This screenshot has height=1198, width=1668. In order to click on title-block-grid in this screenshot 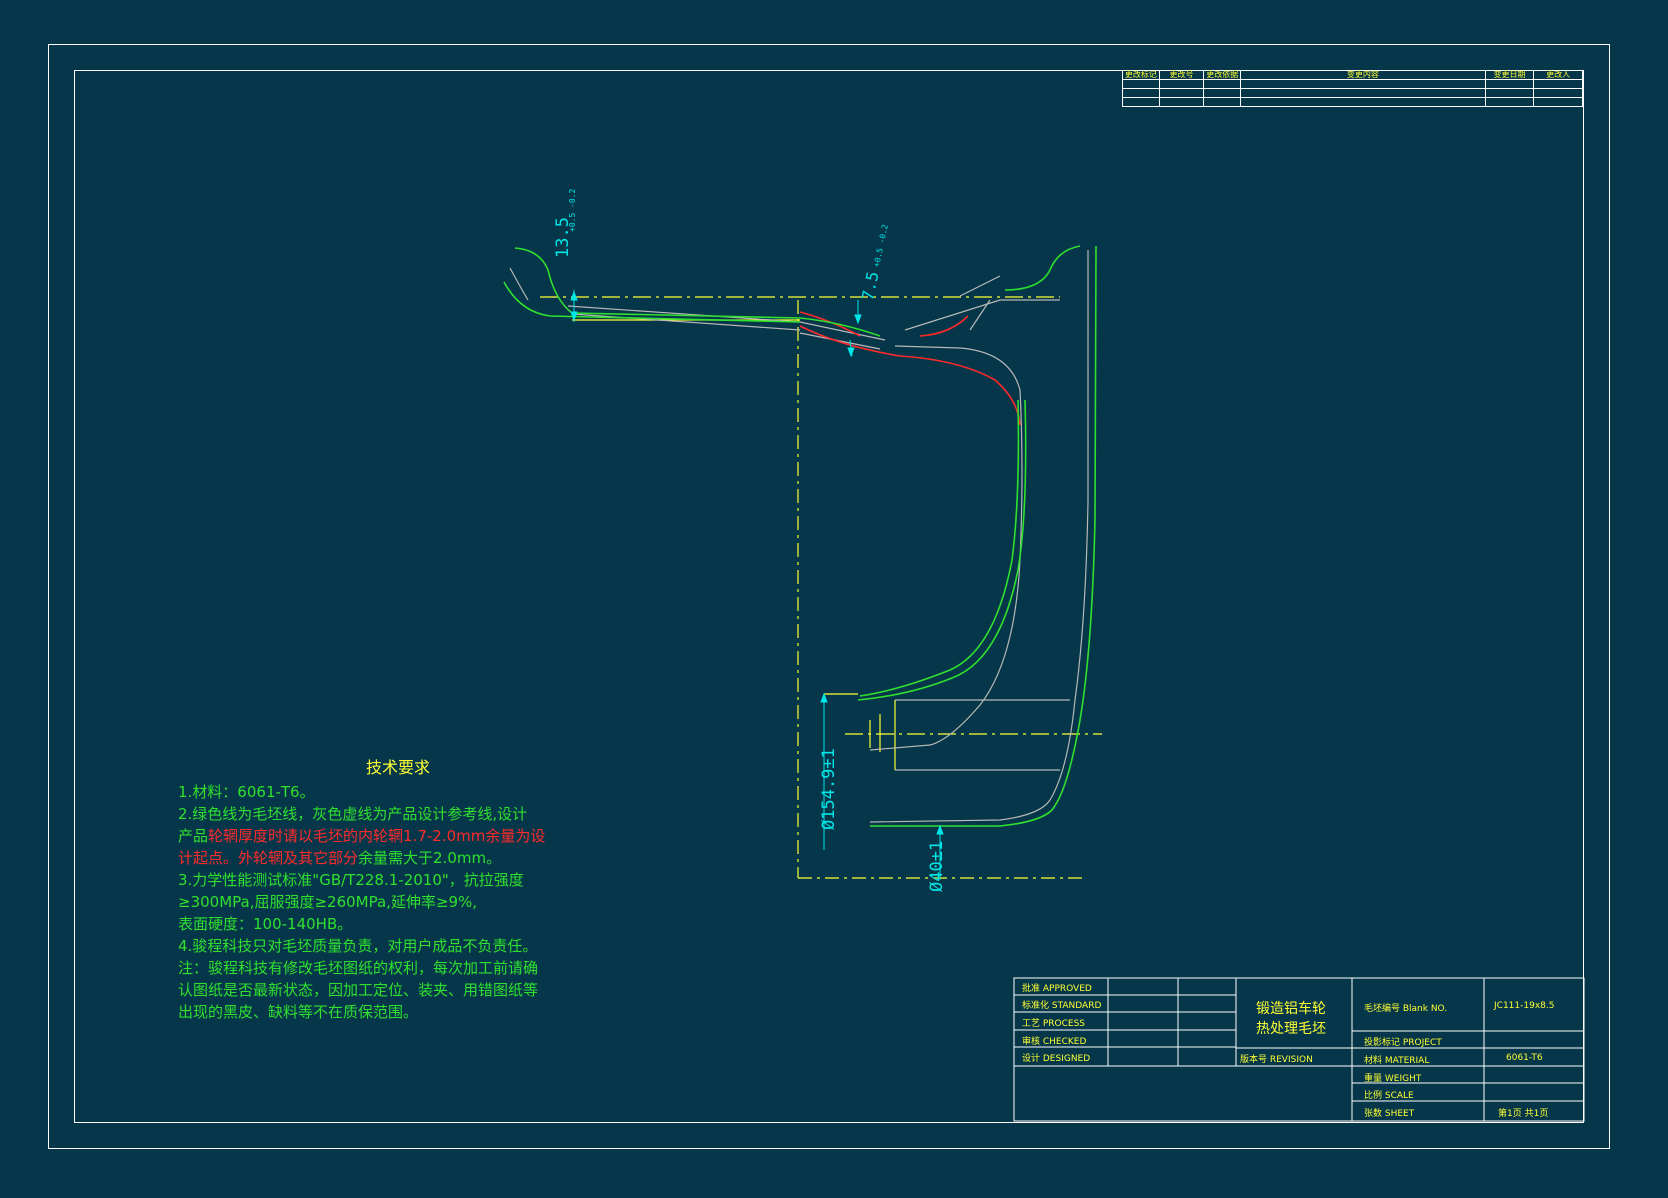, I will do `click(1299, 1049)`.